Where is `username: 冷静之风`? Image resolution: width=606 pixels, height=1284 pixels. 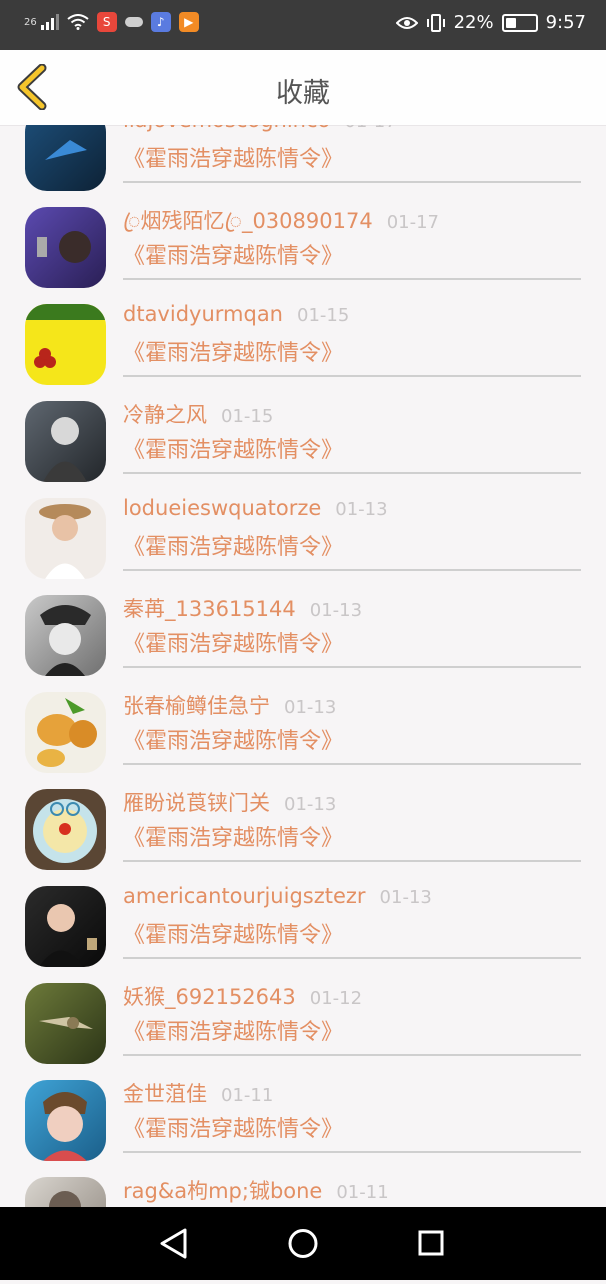
username: 冷静之风 is located at coordinates (165, 415).